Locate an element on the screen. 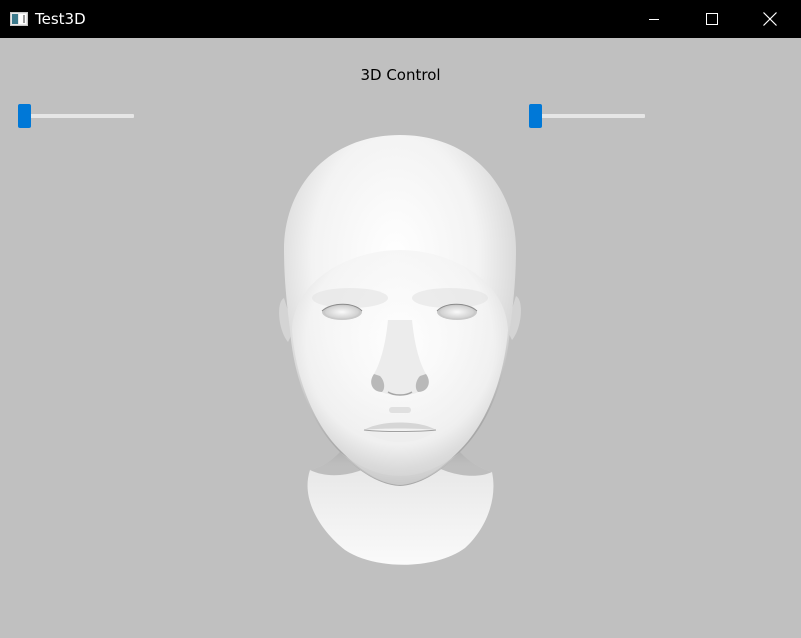 This screenshot has height=638, width=801. slider-left-track is located at coordinates (76, 116).